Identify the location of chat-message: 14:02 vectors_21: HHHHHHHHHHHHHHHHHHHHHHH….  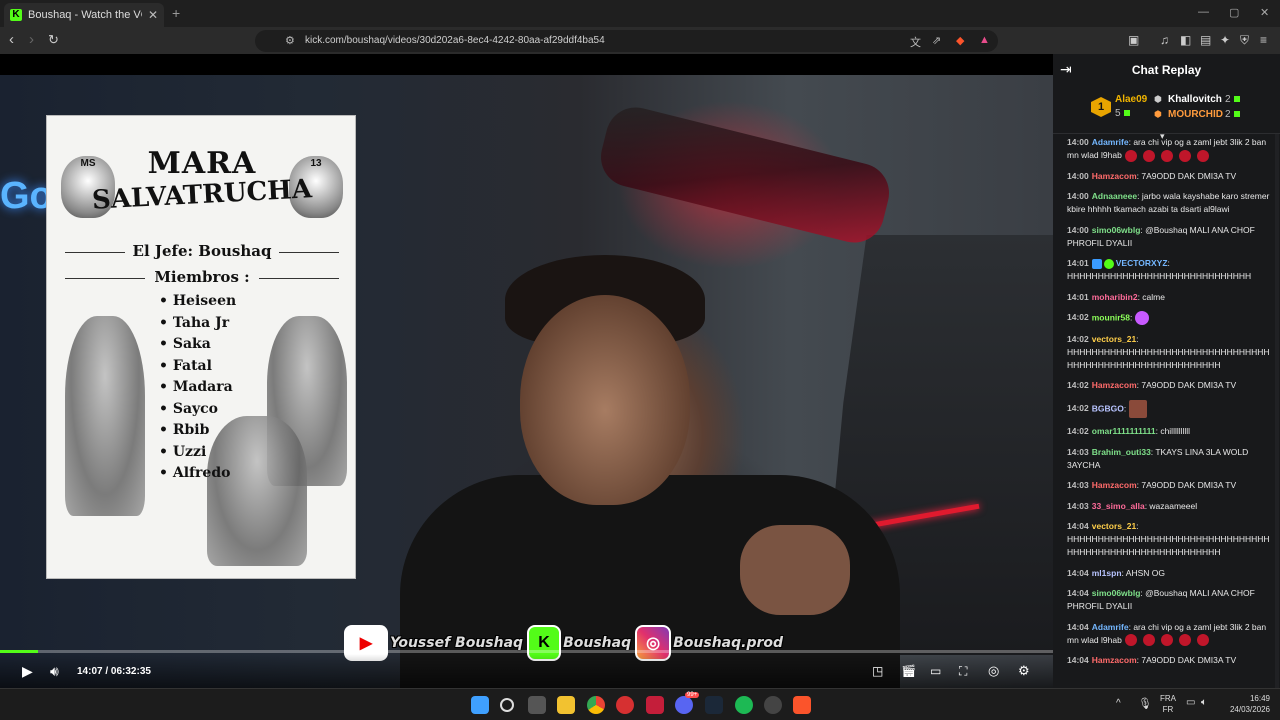
(1169, 352).